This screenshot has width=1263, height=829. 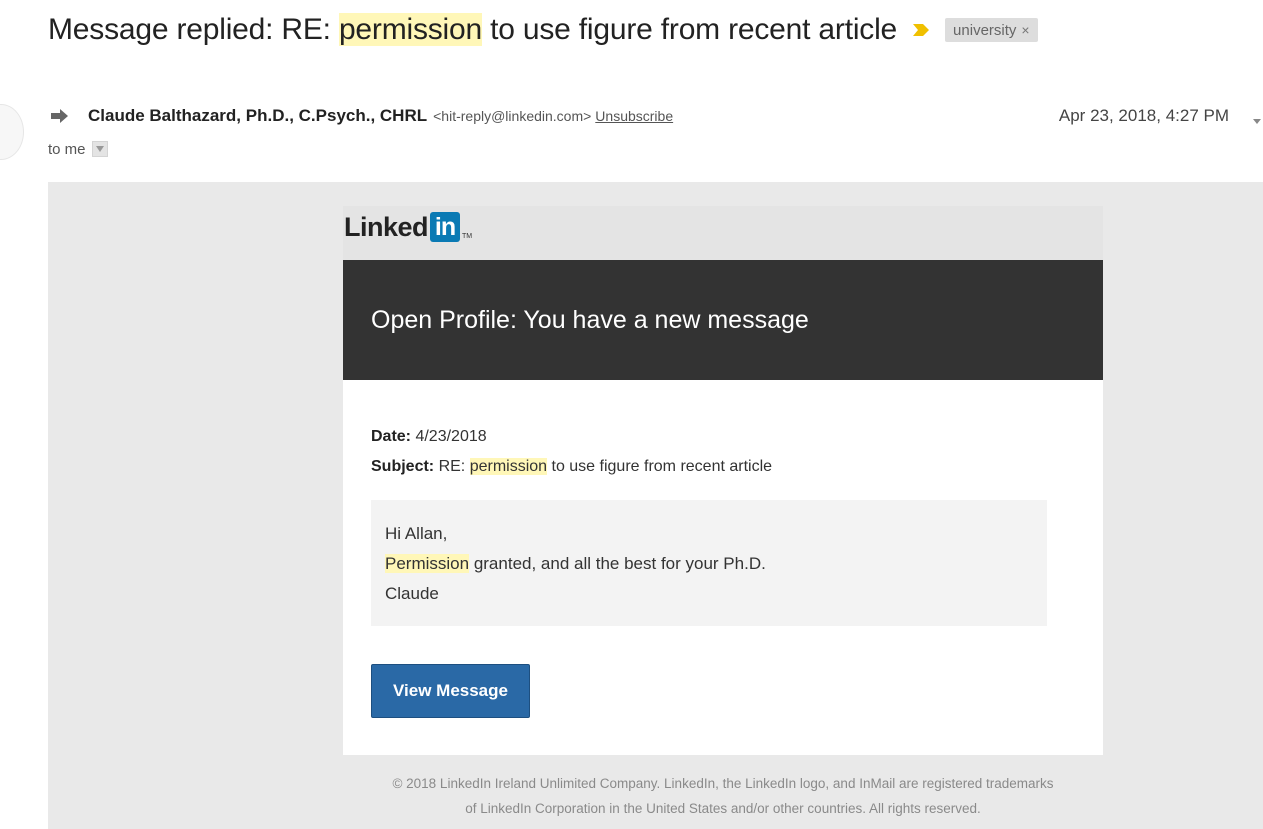 I want to click on view-message-button: View Message, so click(x=450, y=691).